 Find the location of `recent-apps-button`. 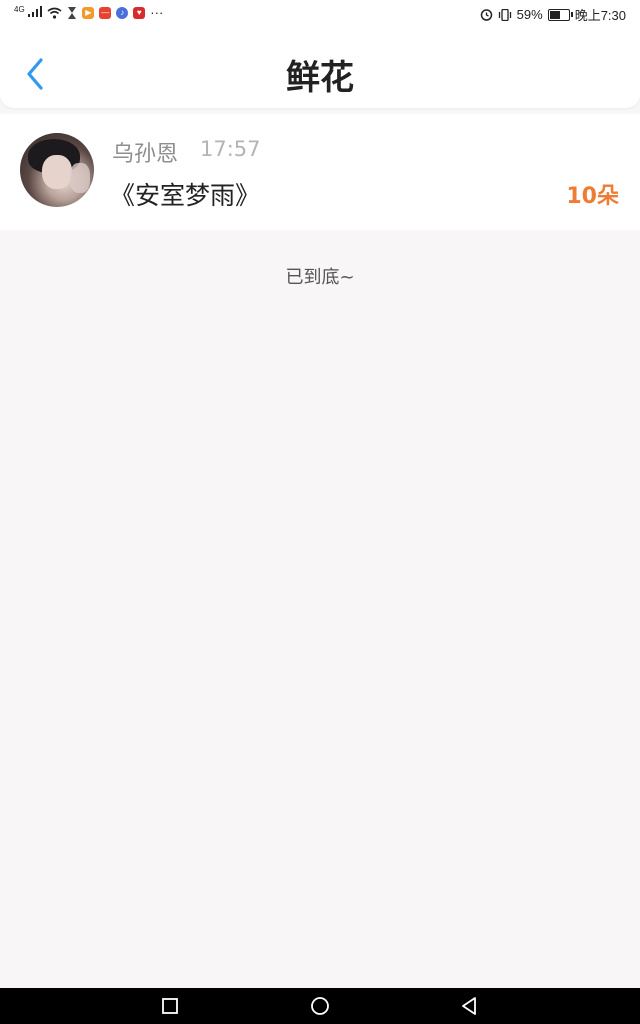

recent-apps-button is located at coordinates (170, 1006).